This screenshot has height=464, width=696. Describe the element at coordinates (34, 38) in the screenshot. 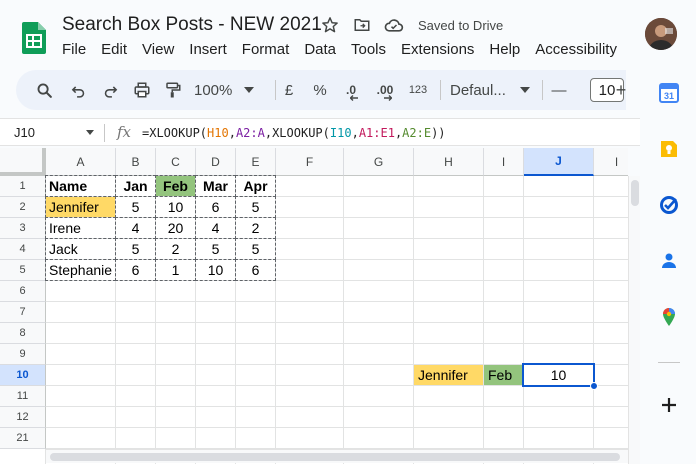

I see `sheets-logo-icon` at that location.